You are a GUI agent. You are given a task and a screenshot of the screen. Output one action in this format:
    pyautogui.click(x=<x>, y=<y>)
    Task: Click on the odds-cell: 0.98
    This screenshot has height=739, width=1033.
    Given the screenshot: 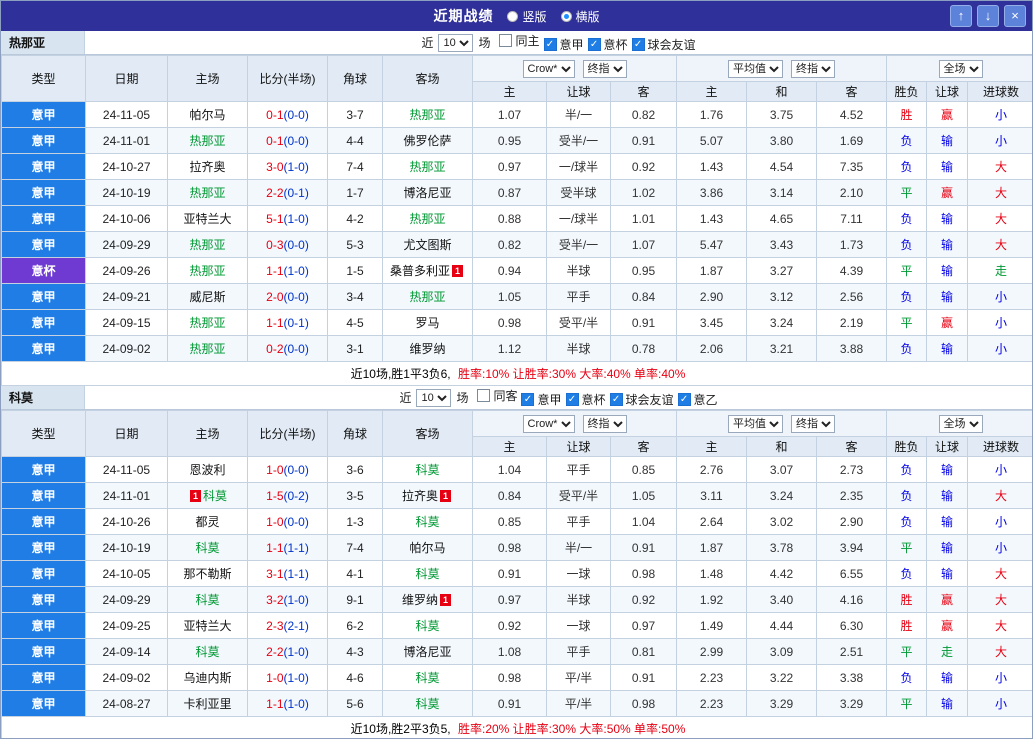 What is the action you would take?
    pyautogui.click(x=643, y=703)
    